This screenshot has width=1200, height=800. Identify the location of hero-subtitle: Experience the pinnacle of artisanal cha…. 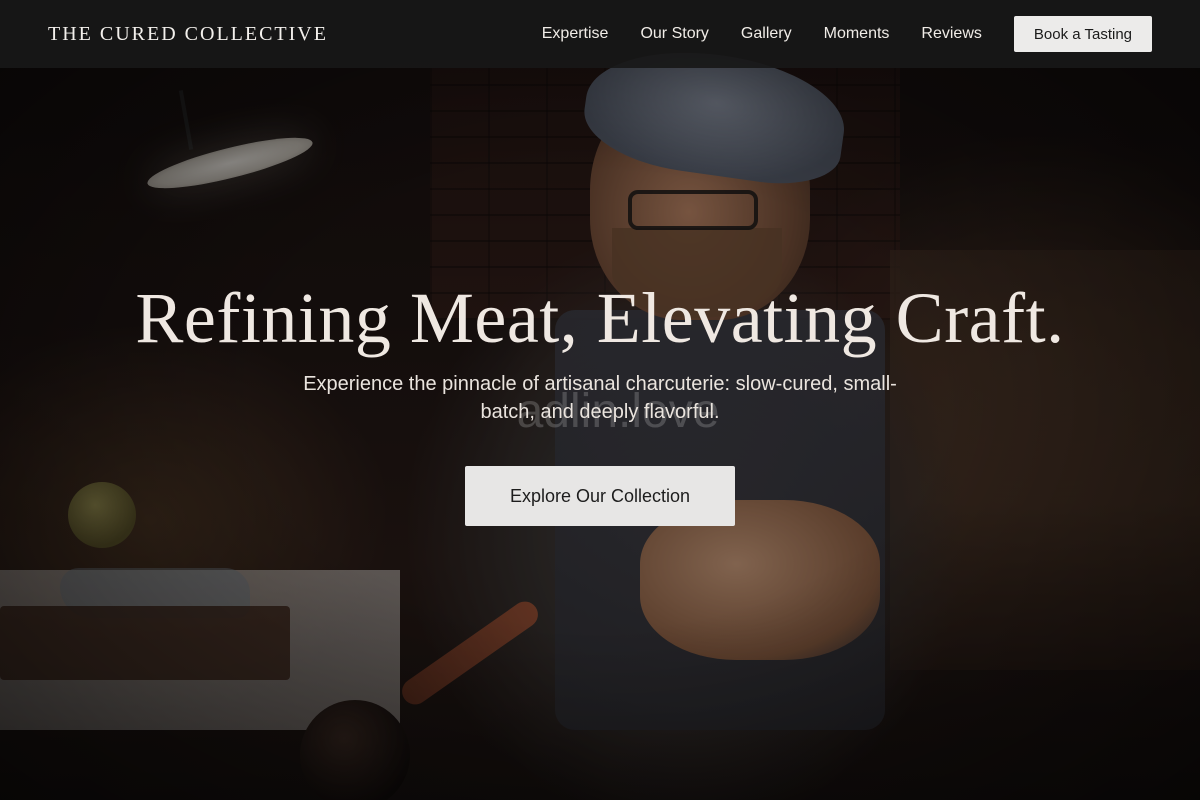
(600, 398).